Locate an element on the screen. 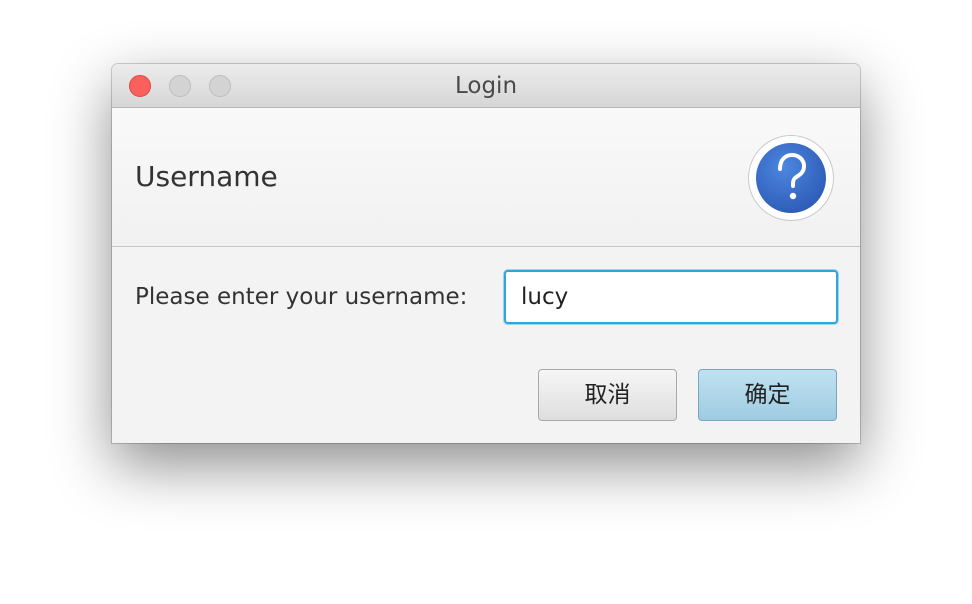 The width and height of the screenshot is (972, 604). window-title: Login is located at coordinates (486, 86).